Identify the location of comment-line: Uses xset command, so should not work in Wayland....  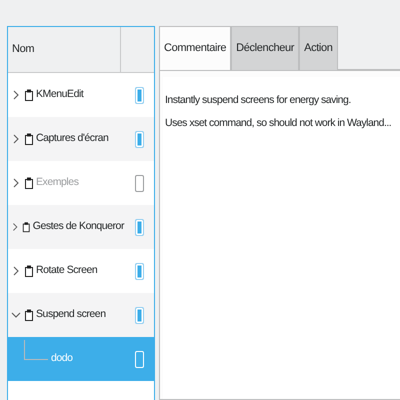
(278, 123).